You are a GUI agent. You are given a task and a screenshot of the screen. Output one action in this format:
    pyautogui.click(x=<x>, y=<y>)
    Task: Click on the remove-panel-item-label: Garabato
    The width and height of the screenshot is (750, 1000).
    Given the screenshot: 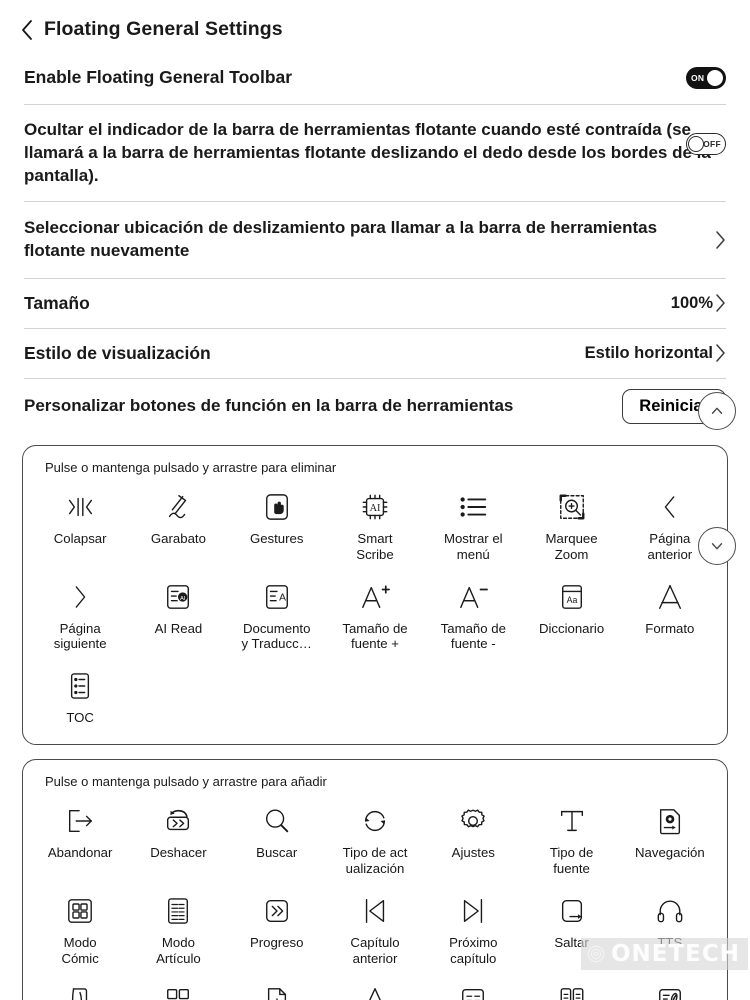 What is the action you would take?
    pyautogui.click(x=178, y=538)
    